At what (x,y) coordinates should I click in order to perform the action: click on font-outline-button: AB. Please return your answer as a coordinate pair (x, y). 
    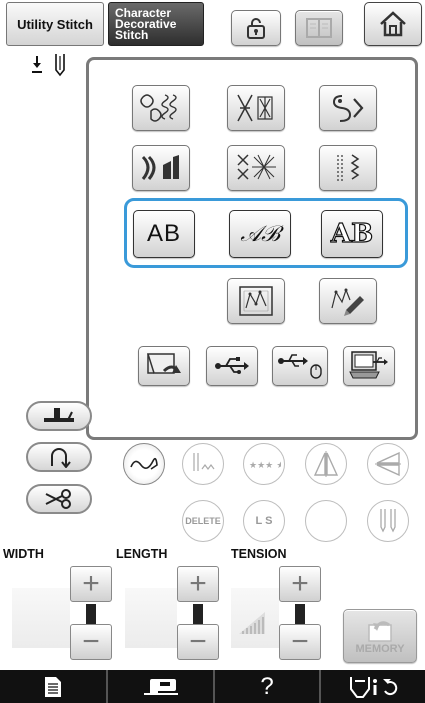
    Looking at the image, I should click on (352, 234).